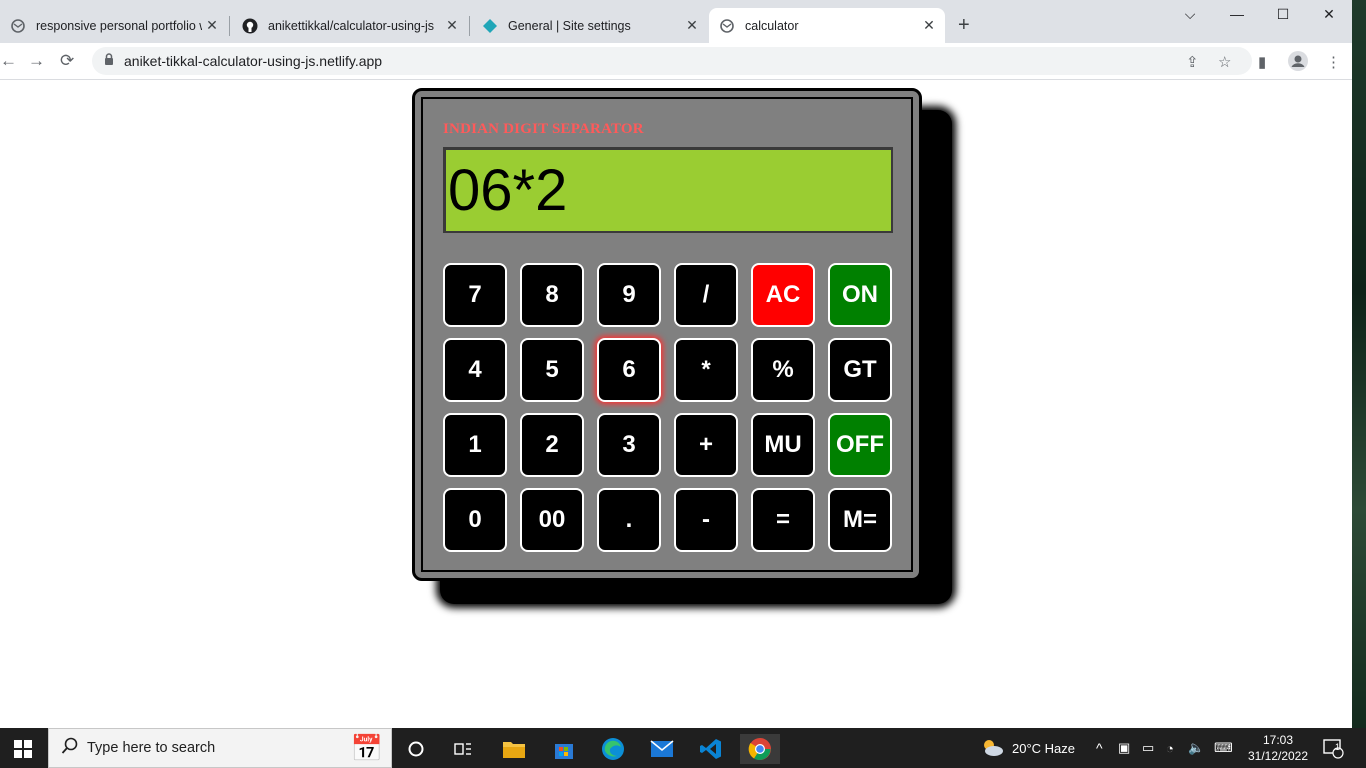 The width and height of the screenshot is (1366, 768). What do you see at coordinates (1148, 748) in the screenshot?
I see `battery-icon: ▭` at bounding box center [1148, 748].